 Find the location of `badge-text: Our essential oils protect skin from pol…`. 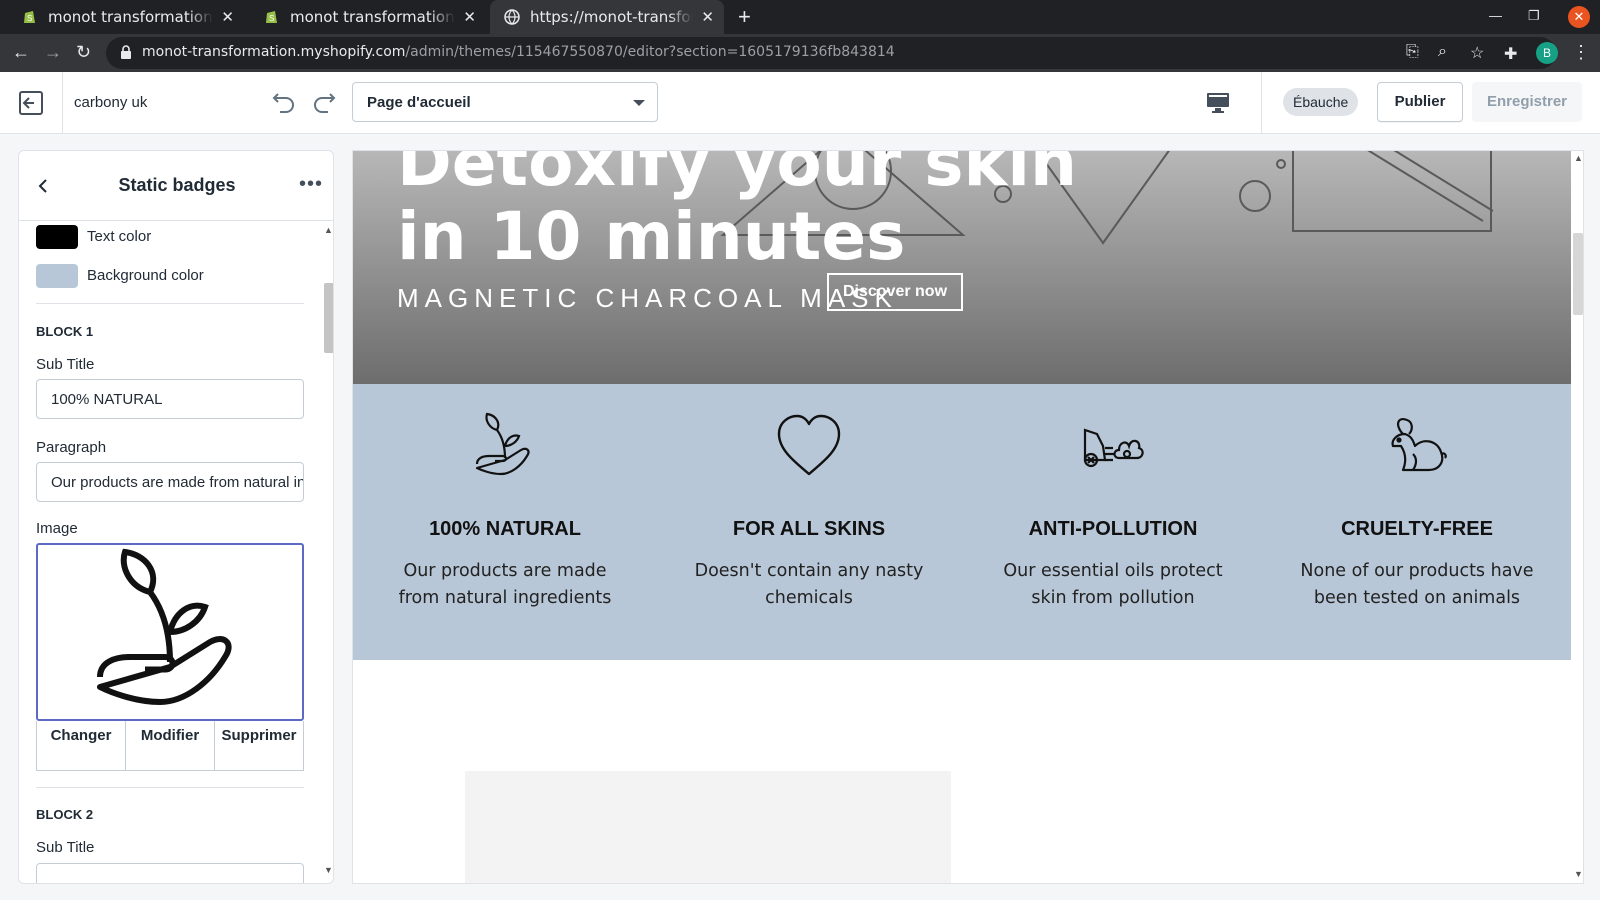

badge-text: Our essential oils protect skin from pol… is located at coordinates (1113, 584).